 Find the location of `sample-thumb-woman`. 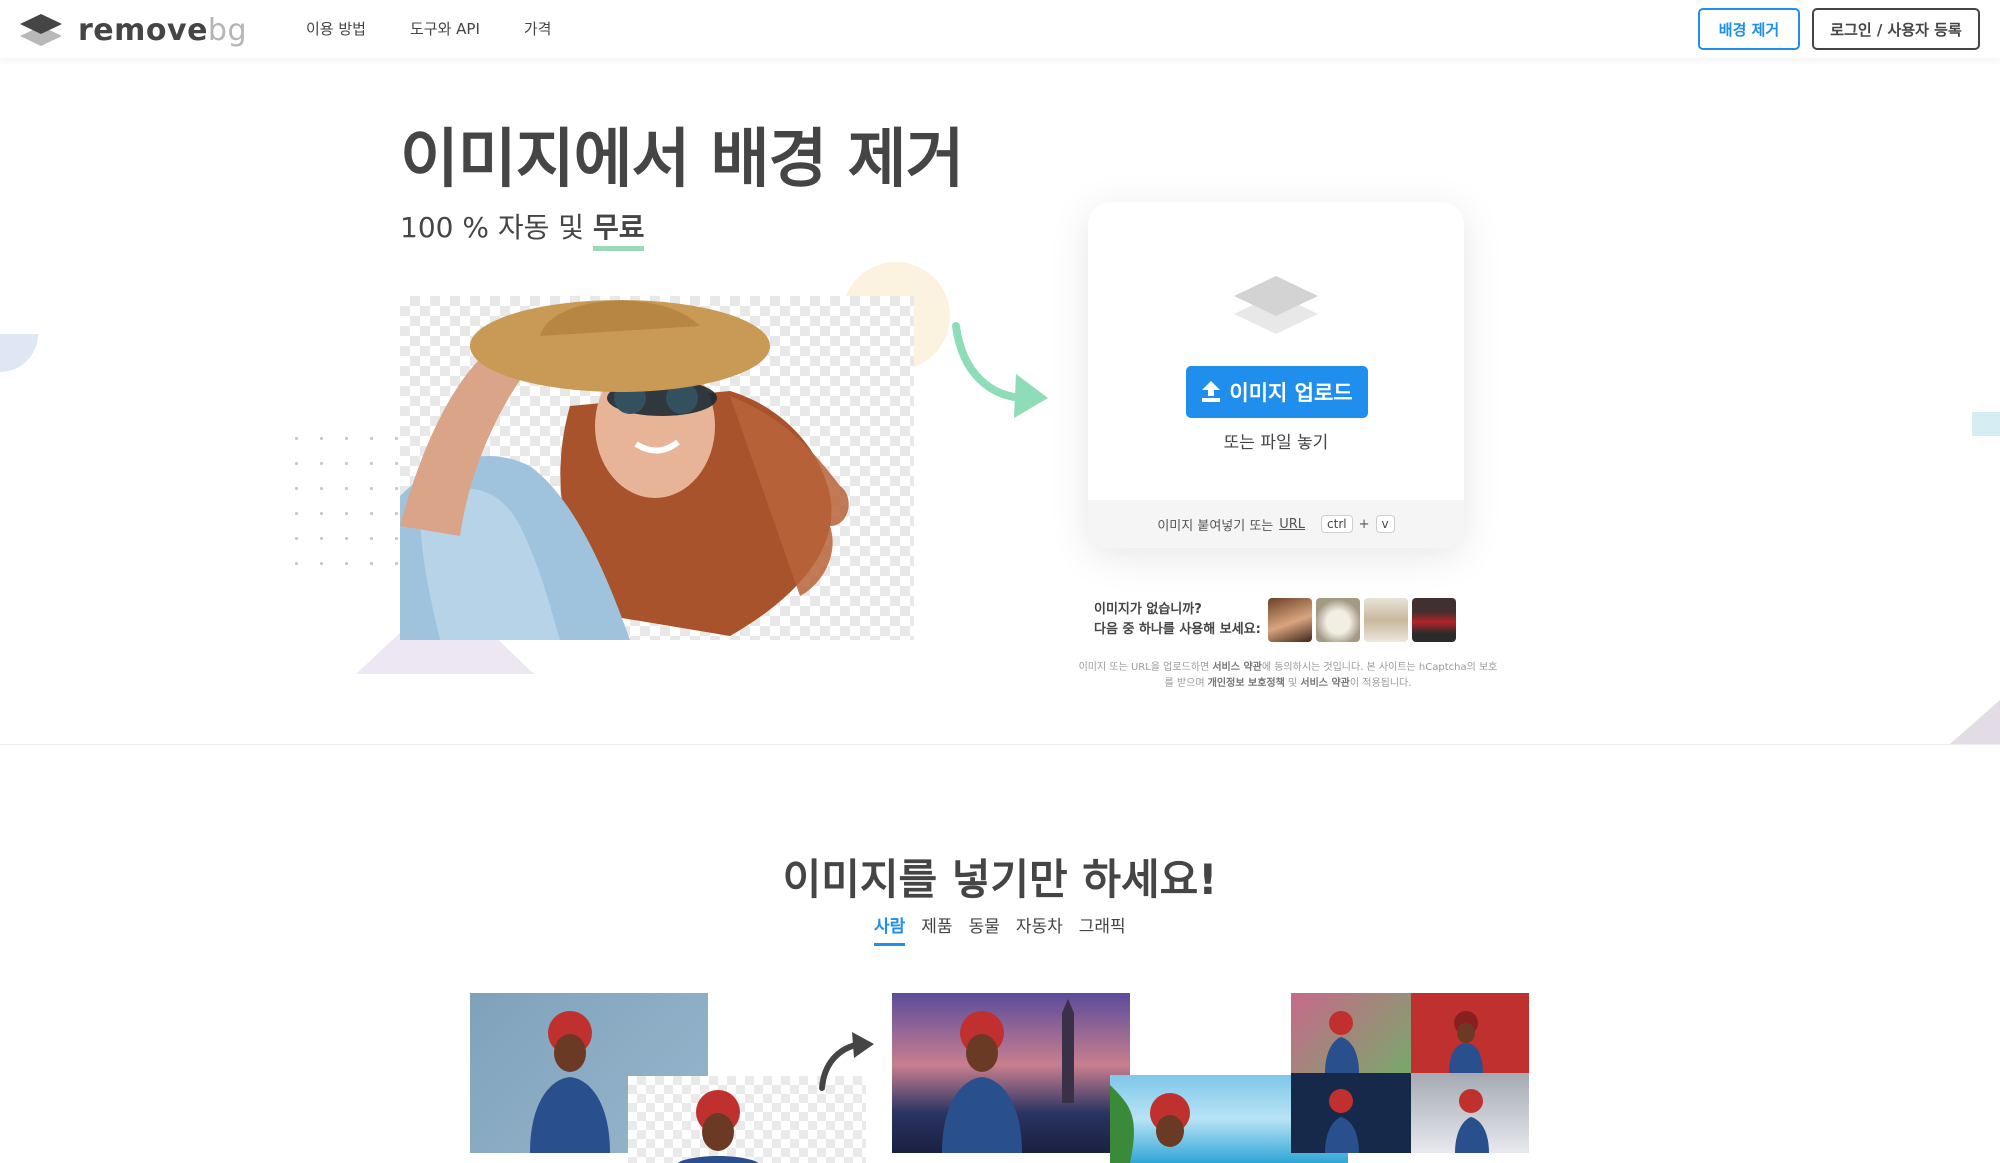

sample-thumb-woman is located at coordinates (1290, 620).